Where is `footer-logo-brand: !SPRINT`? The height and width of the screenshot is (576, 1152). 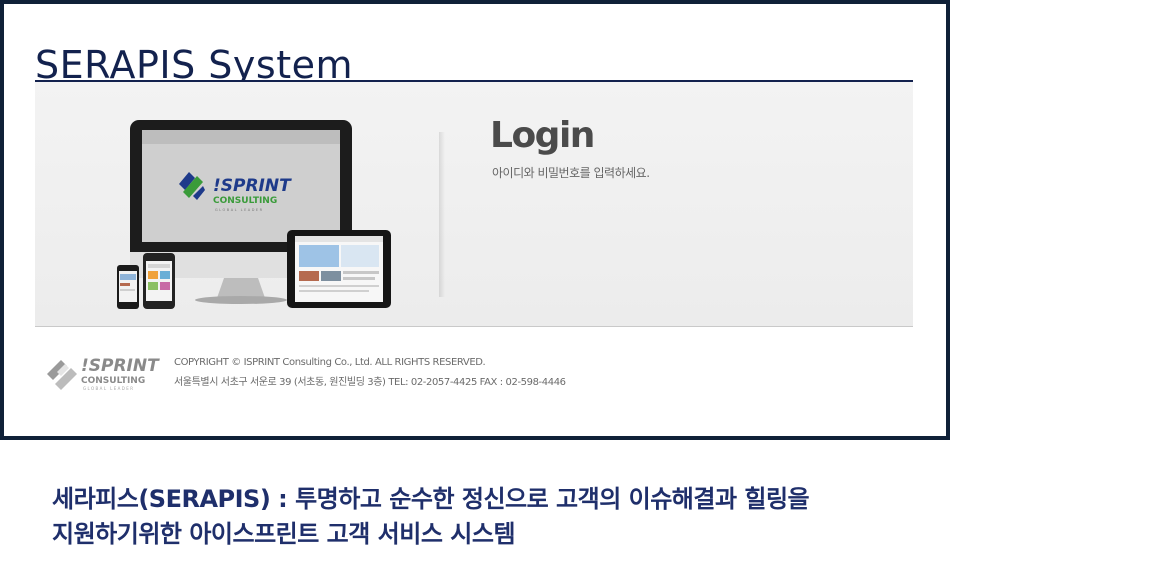
footer-logo-brand: !SPRINT is located at coordinates (120, 366).